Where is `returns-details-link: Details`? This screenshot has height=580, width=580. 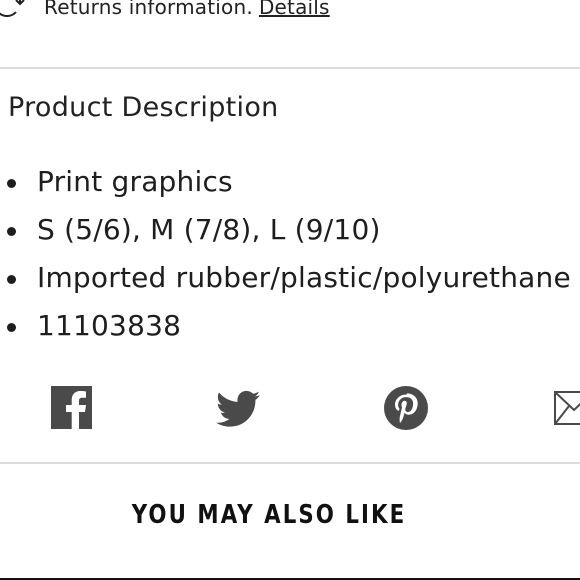
returns-details-link: Details is located at coordinates (294, 9).